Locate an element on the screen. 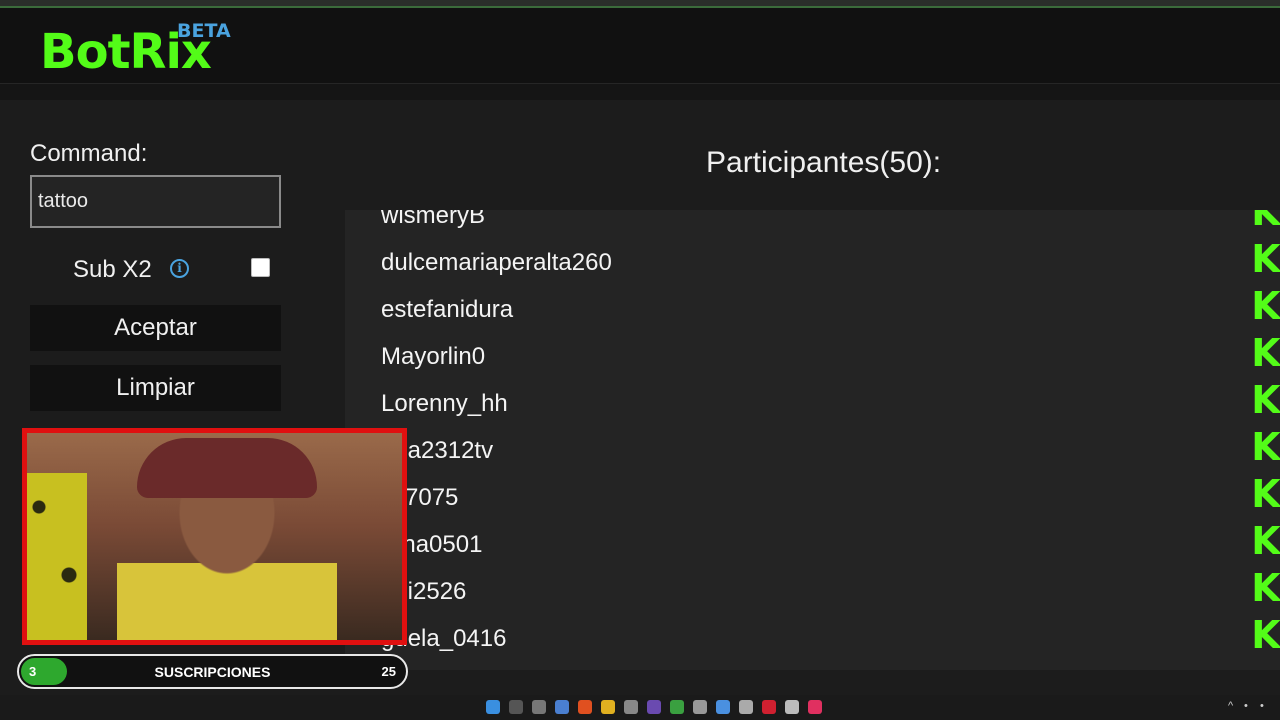 This screenshot has width=1280, height=720. list-item: dulcemariaperalta260 K is located at coordinates (830, 264).